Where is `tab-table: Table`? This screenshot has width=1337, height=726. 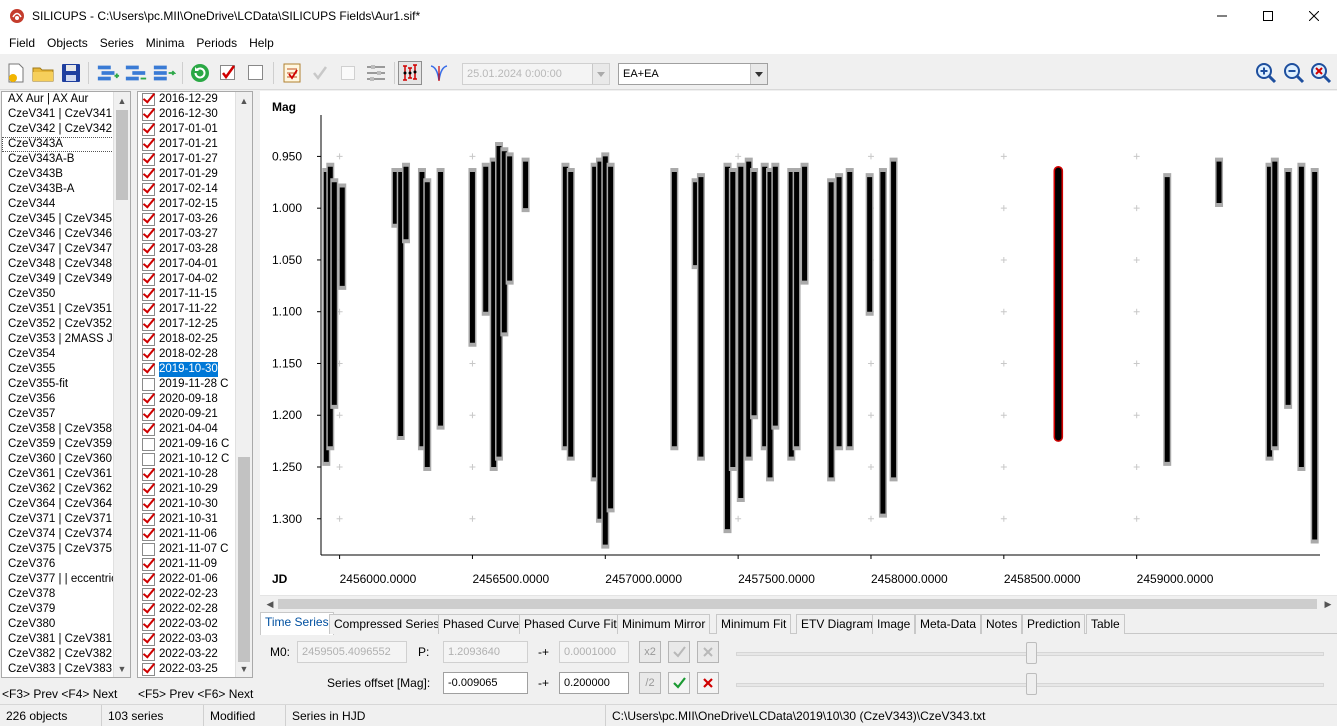 tab-table: Table is located at coordinates (1105, 624).